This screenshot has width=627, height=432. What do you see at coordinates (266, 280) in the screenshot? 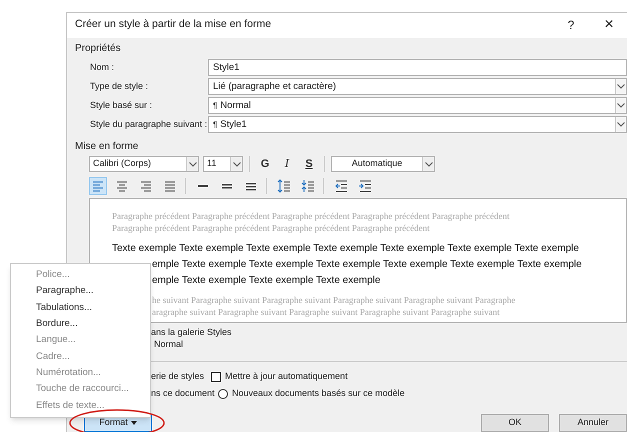
I see `preview-text: emple Texte exemple Texte exemple Texte exemple` at bounding box center [266, 280].